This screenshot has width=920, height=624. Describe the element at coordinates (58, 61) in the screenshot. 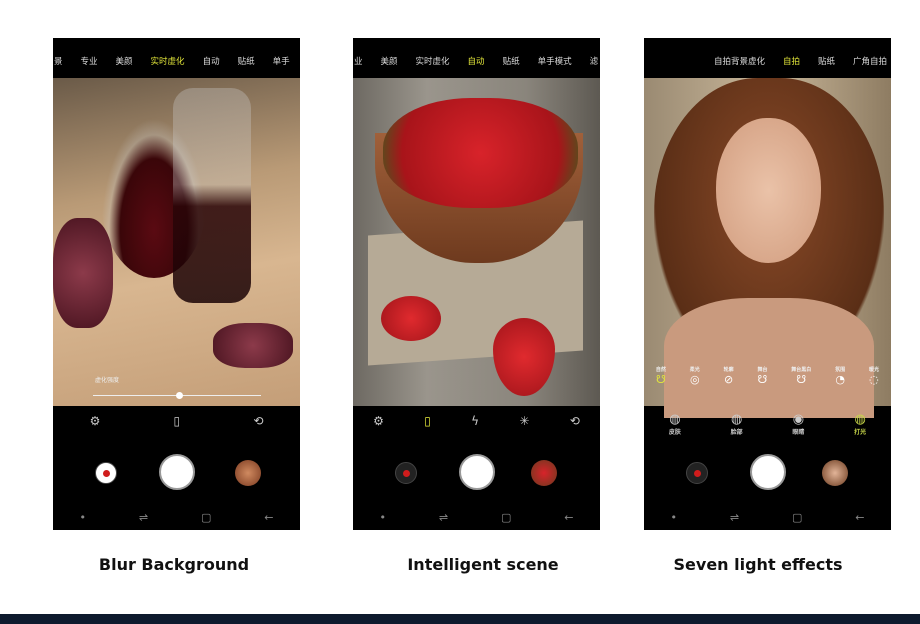

I see `mode: 景` at that location.